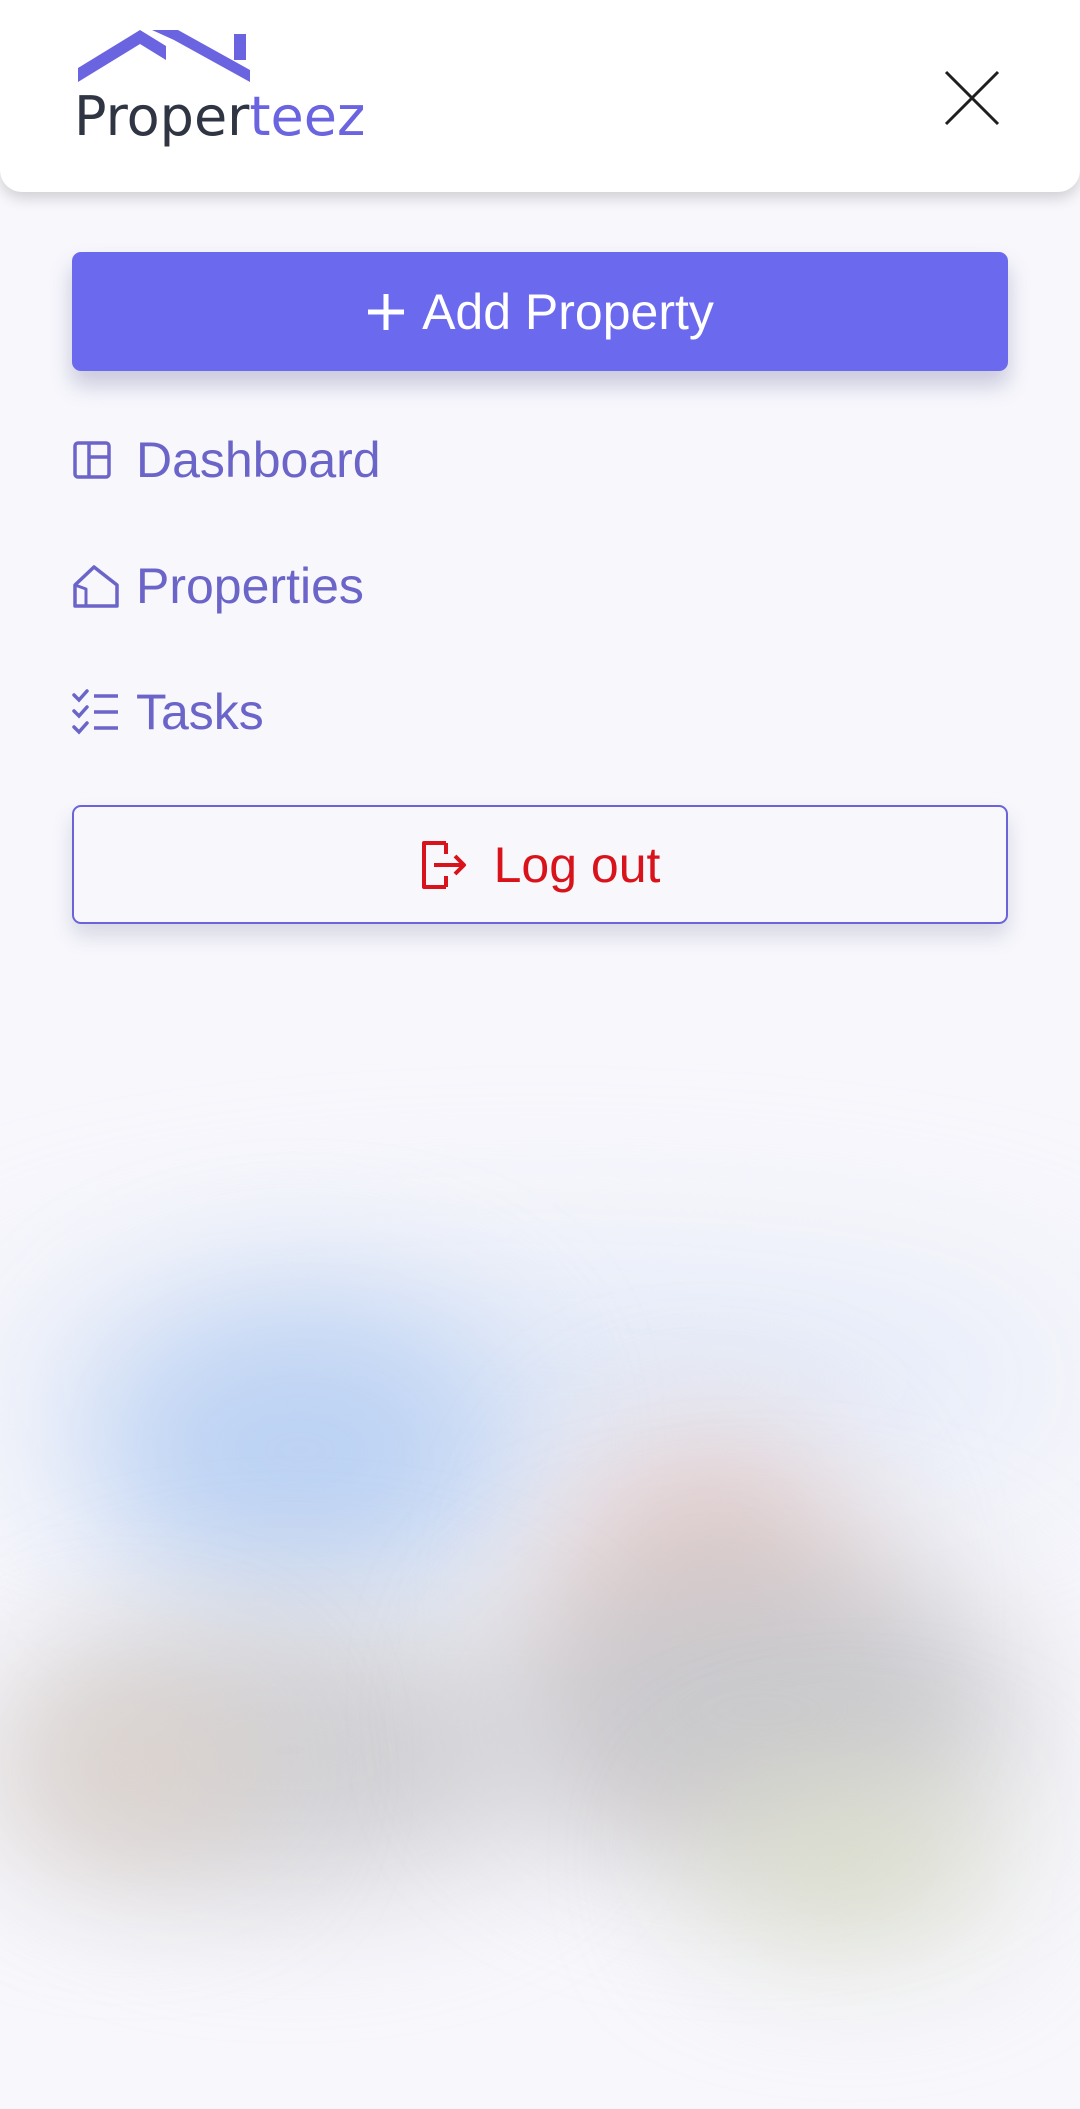 This screenshot has height=2109, width=1080. I want to click on logout-icon, so click(443, 864).